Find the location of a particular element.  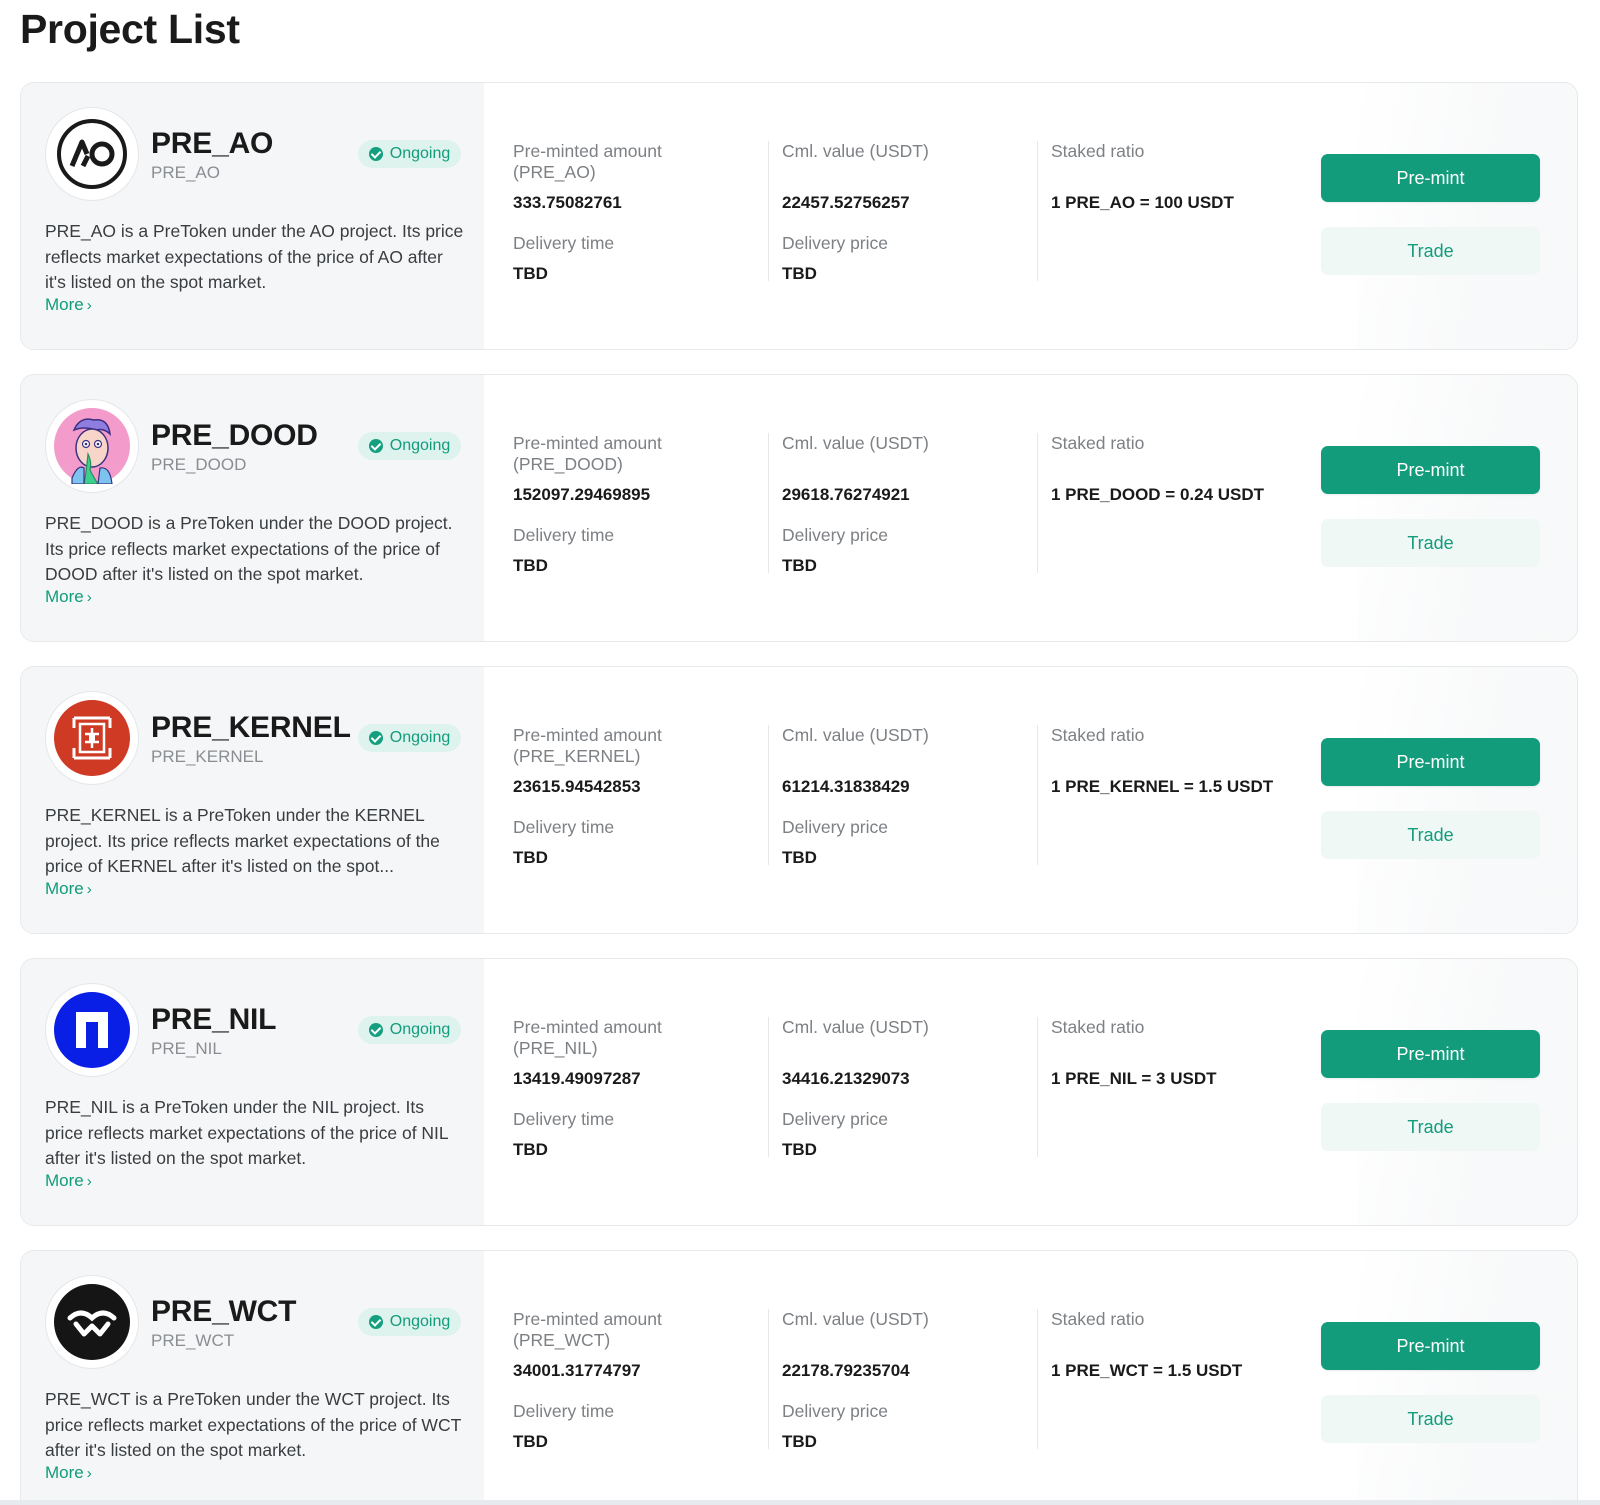

nil-logo-icon is located at coordinates (92, 1030).